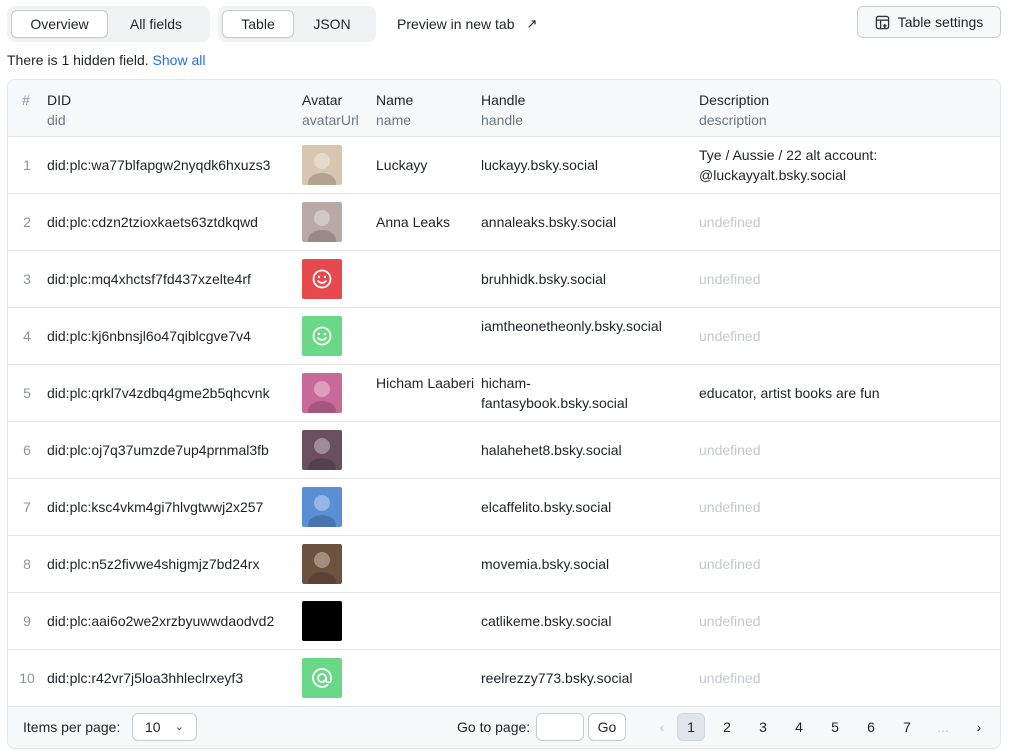 This screenshot has height=755, width=1009. I want to click on column-label: DID, so click(59, 100).